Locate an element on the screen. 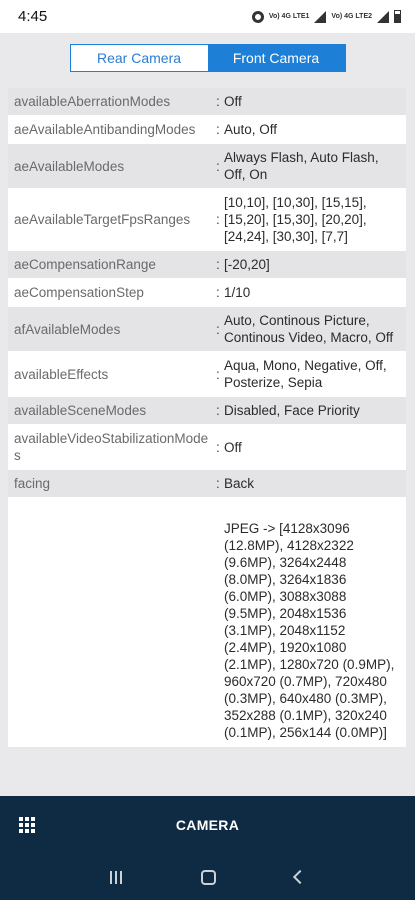 Image resolution: width=415 pixels, height=900 pixels. item-value: Always Flash, Auto Flash, Off, On is located at coordinates (301, 166).